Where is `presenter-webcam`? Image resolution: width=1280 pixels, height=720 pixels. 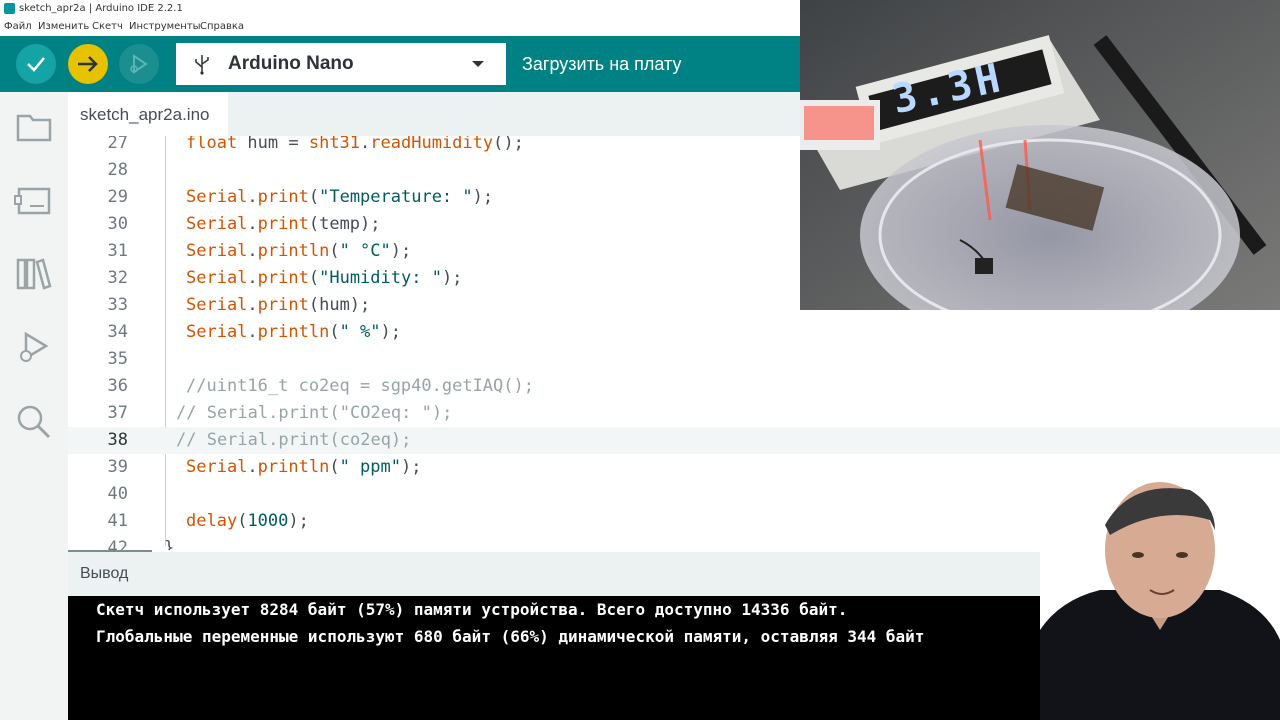
presenter-webcam is located at coordinates (1160, 600).